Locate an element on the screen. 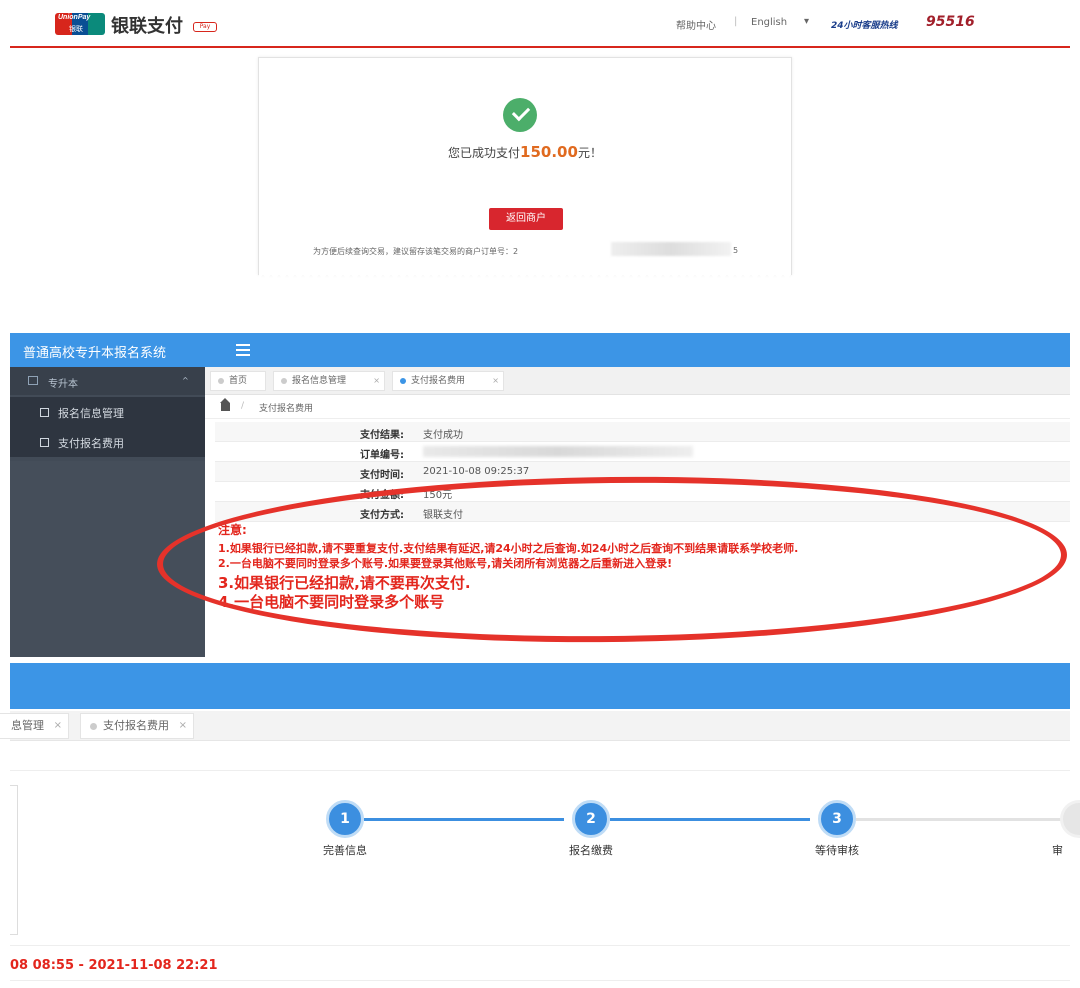 This screenshot has height=988, width=1080. brand-name: 银联支付 is located at coordinates (147, 26).